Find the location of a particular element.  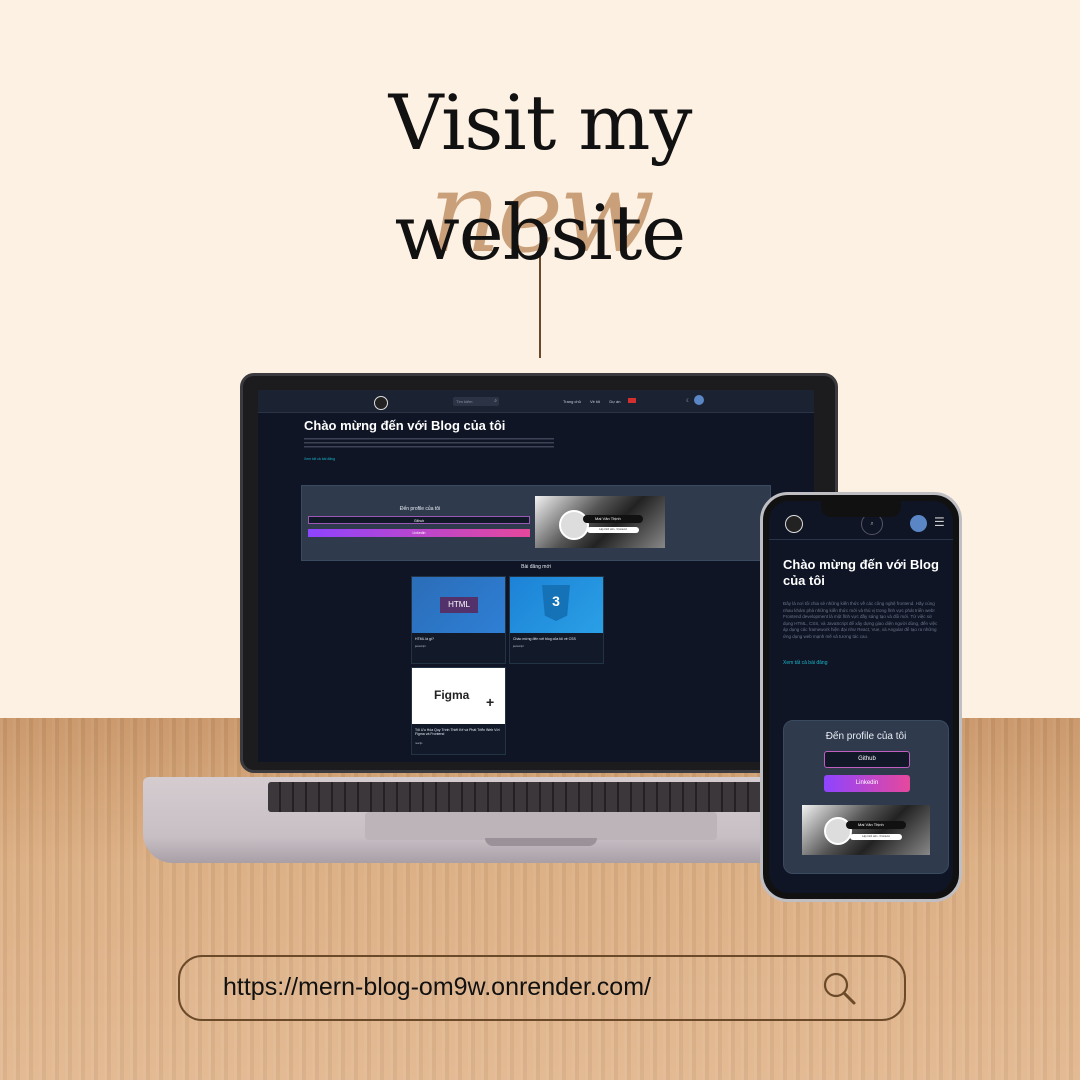

post-thumbnail: 3 is located at coordinates (556, 605).